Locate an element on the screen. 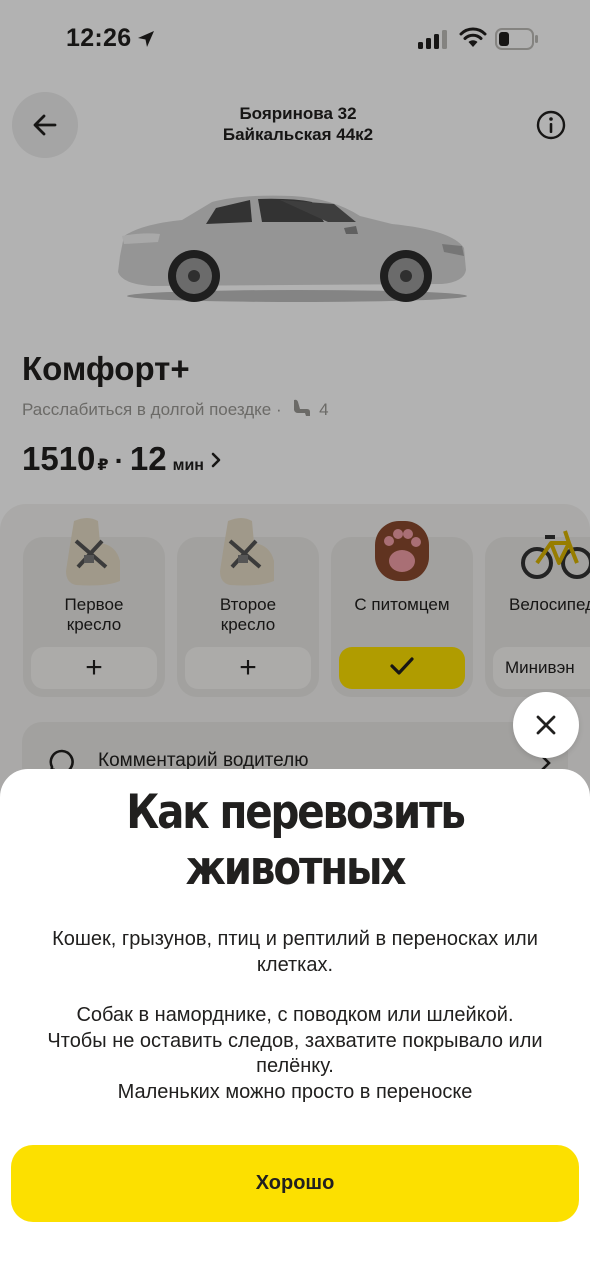 Image resolution: width=590 pixels, height=1280 pixels. close-icon is located at coordinates (546, 725).